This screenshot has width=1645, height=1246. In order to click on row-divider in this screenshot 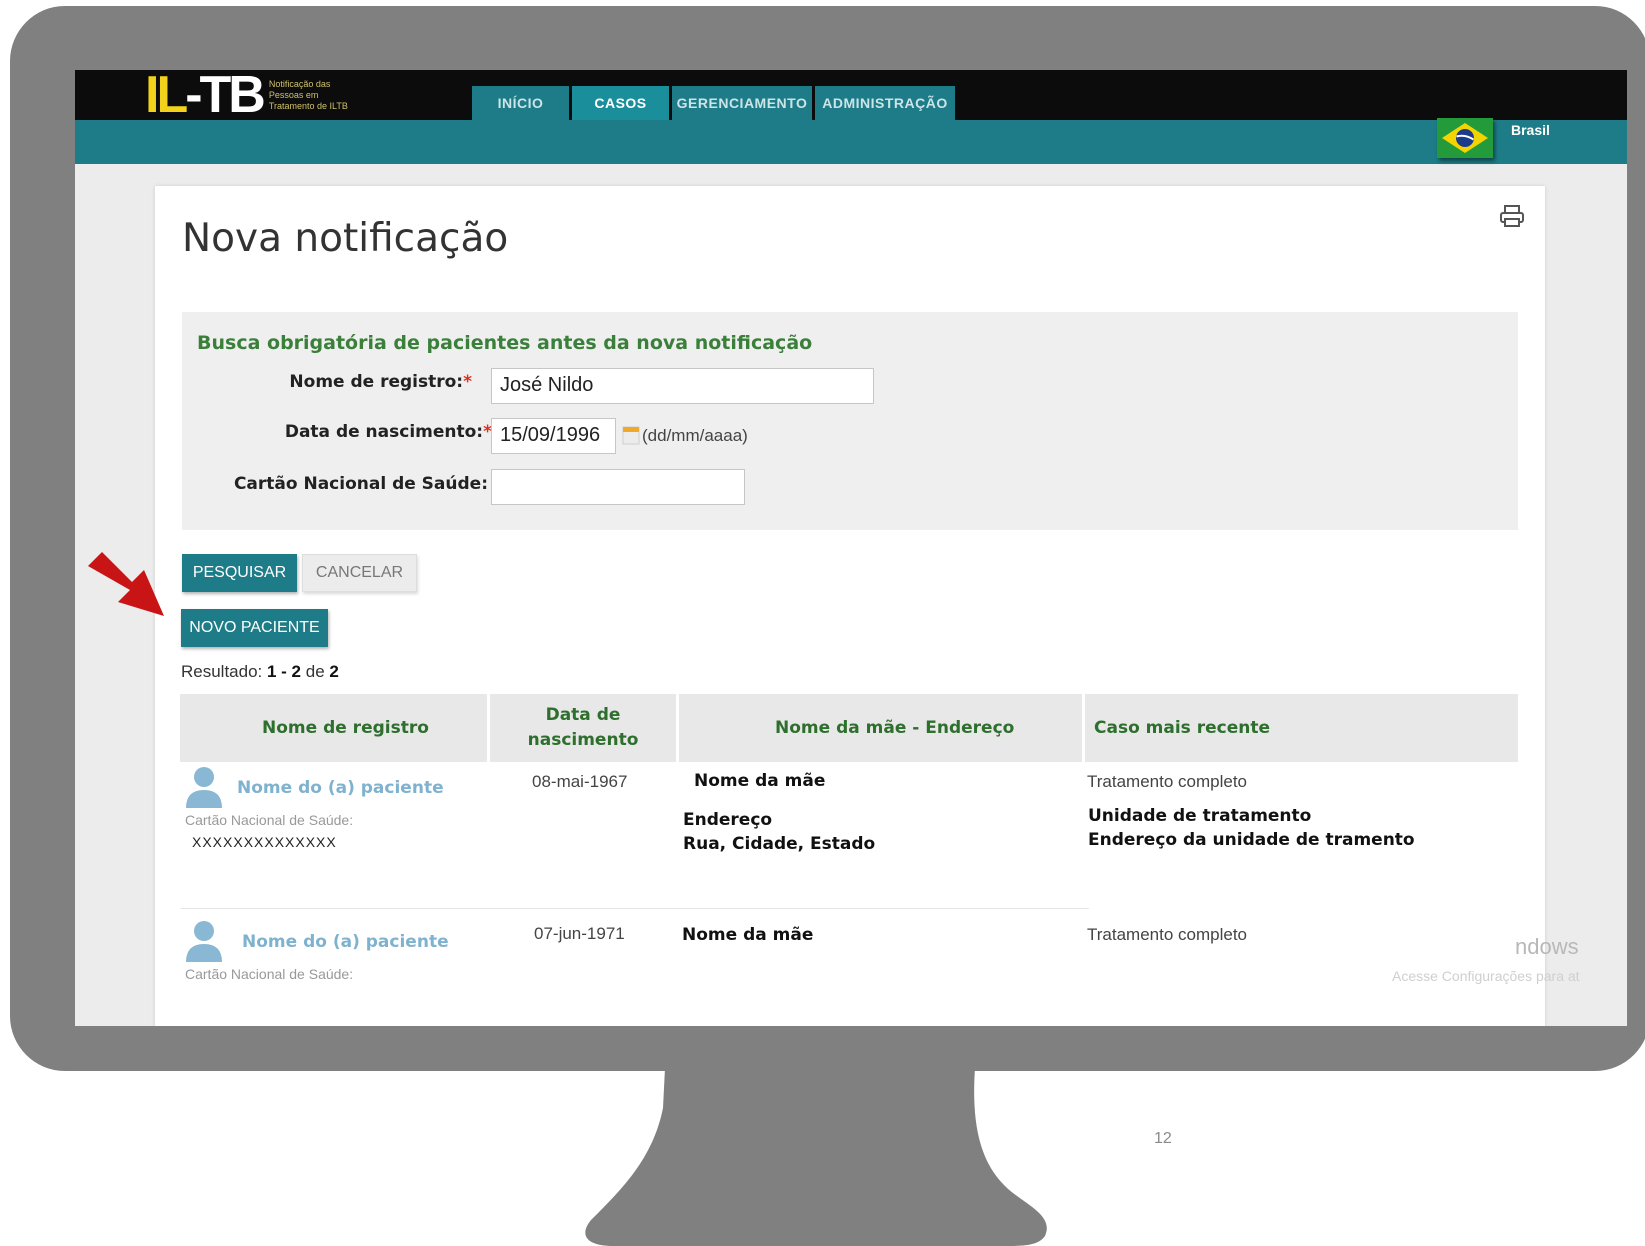, I will do `click(635, 908)`.